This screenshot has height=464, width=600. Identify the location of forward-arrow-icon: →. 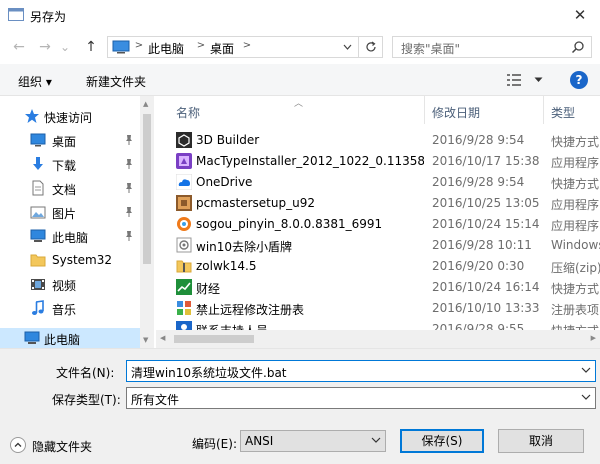
(45, 47).